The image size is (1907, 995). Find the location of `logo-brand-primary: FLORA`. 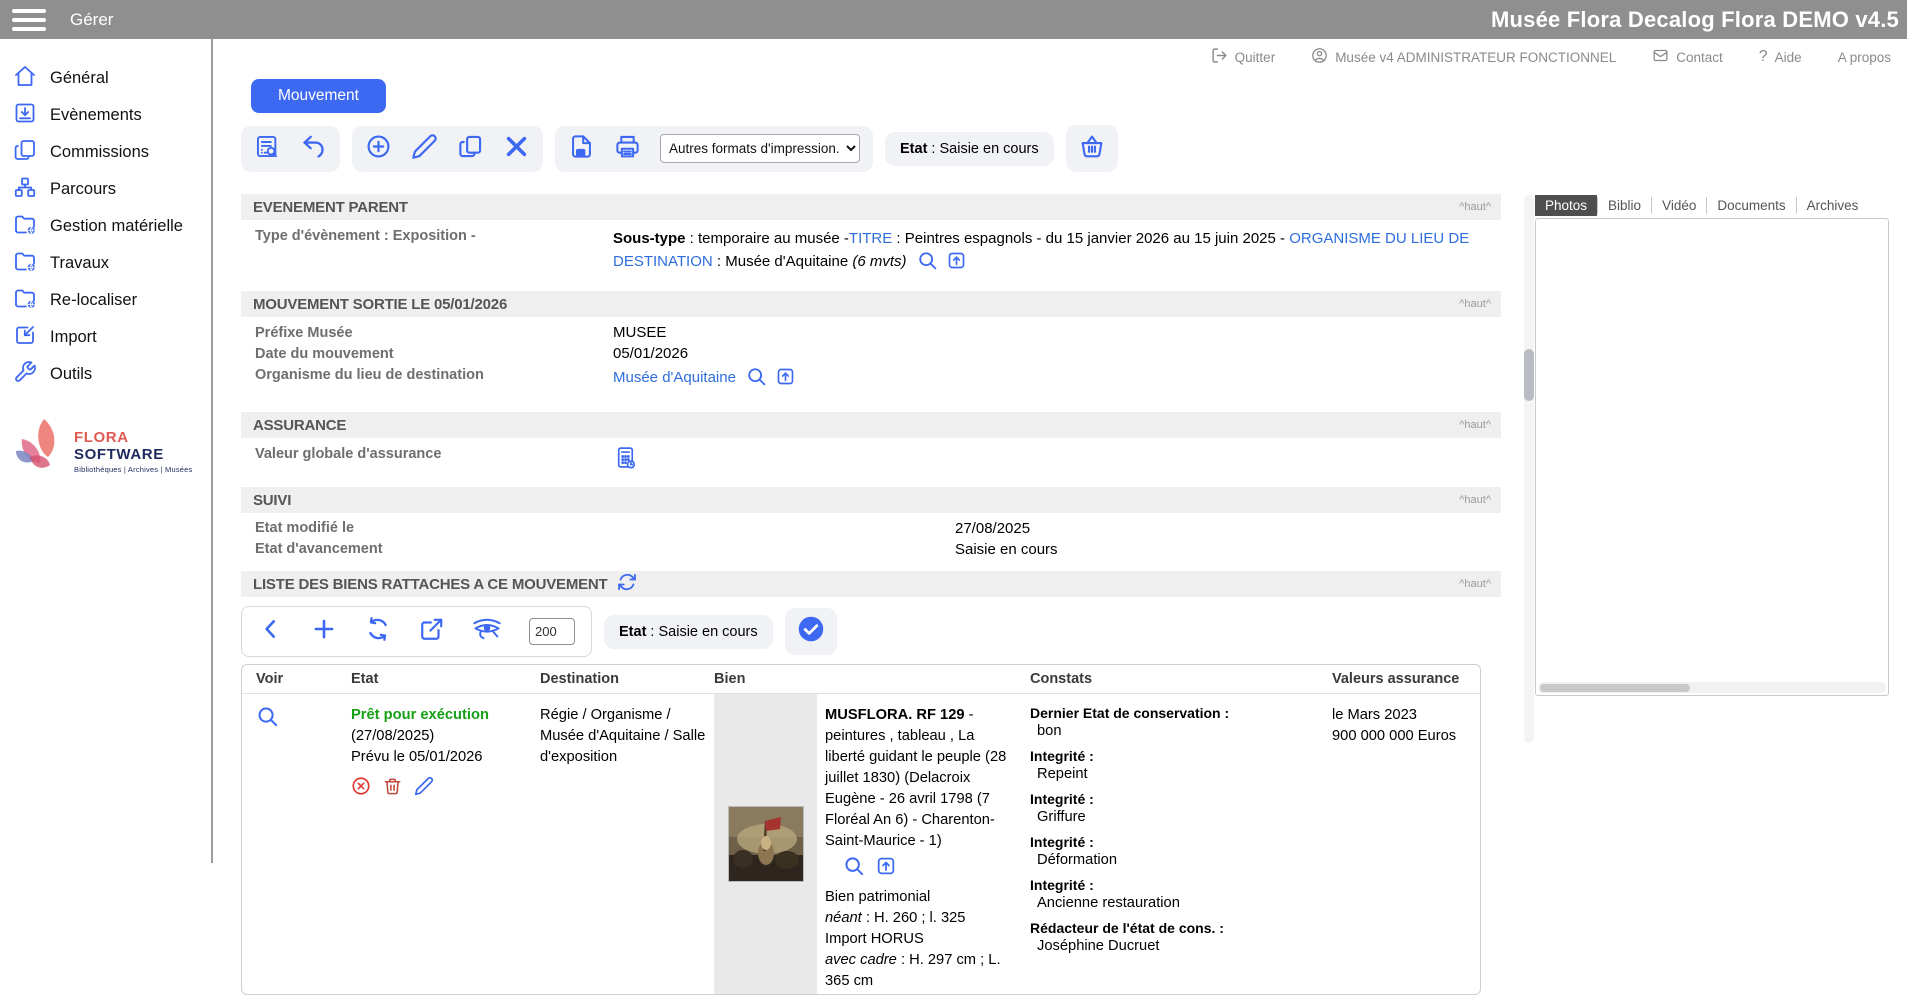

logo-brand-primary: FLORA is located at coordinates (101, 437).